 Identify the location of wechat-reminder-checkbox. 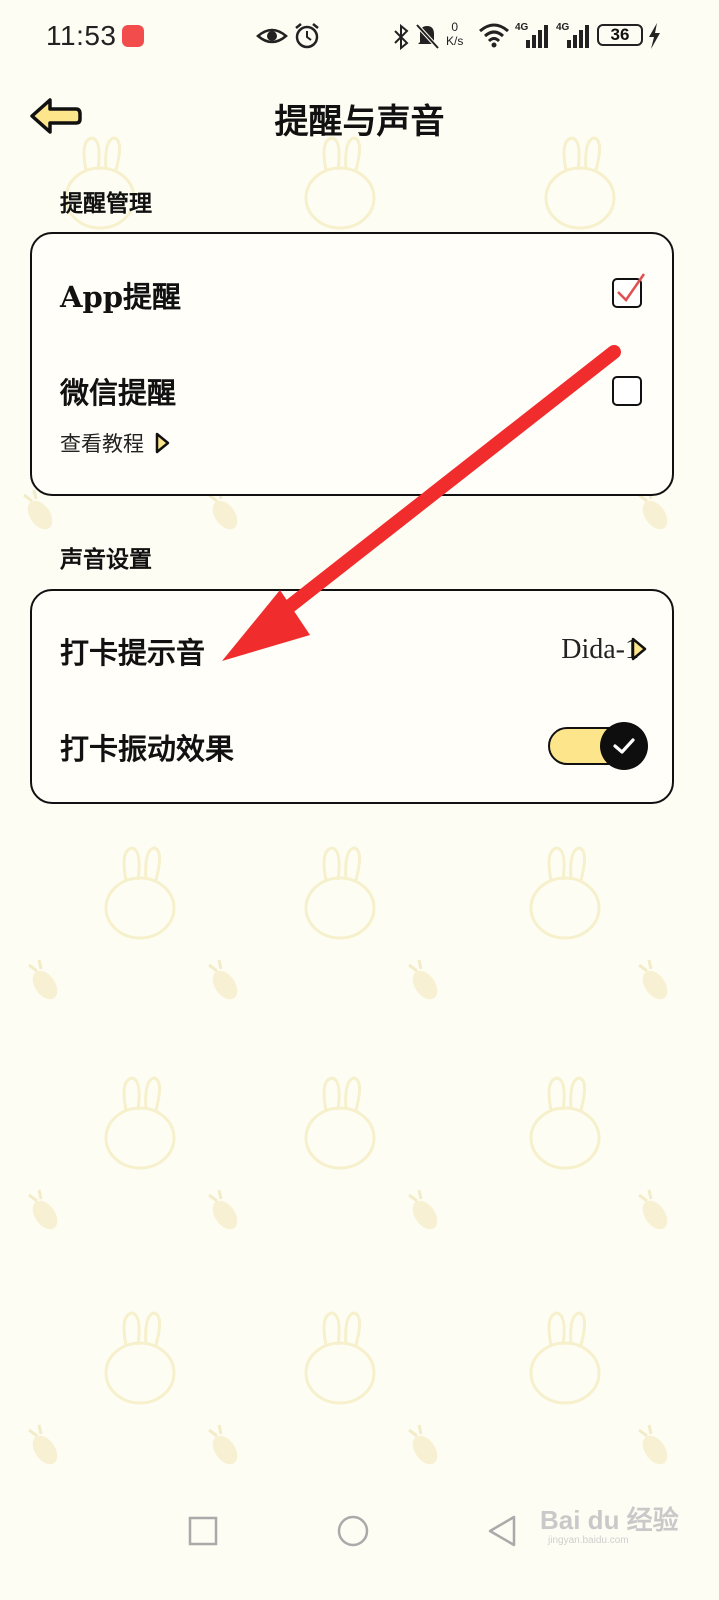
(627, 391).